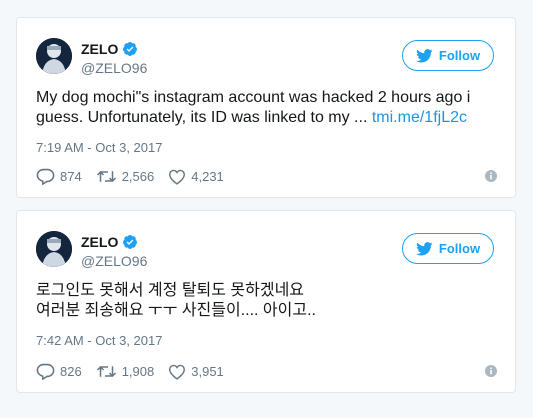  I want to click on retweet-action: 1,908, so click(125, 371).